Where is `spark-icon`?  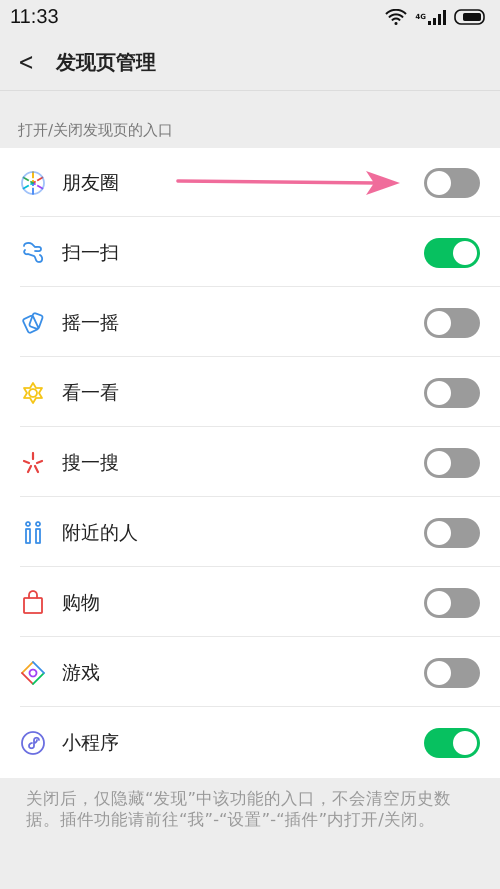
spark-icon is located at coordinates (33, 463).